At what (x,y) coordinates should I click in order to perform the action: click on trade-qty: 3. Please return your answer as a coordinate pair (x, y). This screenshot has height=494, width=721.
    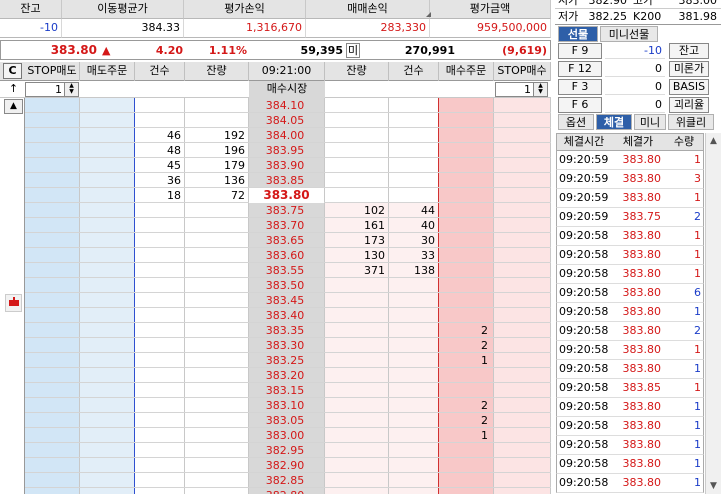
    Looking at the image, I should click on (697, 178).